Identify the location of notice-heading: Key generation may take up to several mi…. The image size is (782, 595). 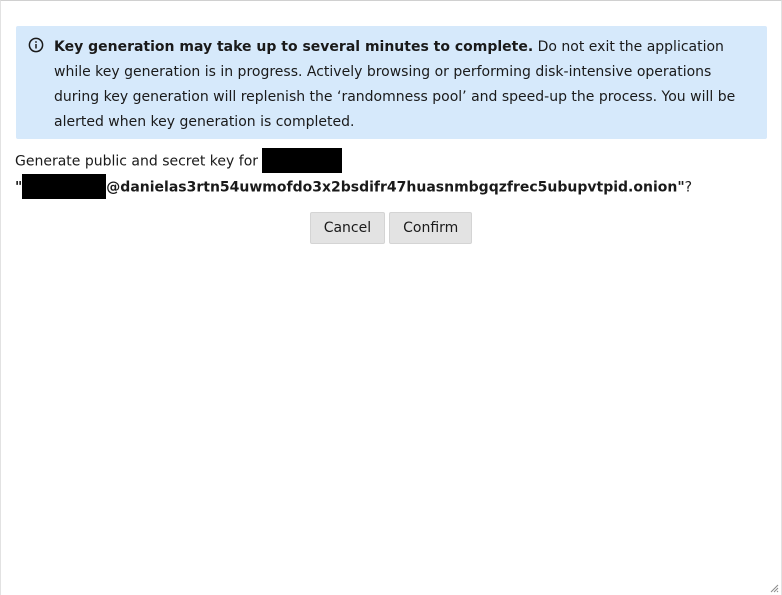
(294, 47).